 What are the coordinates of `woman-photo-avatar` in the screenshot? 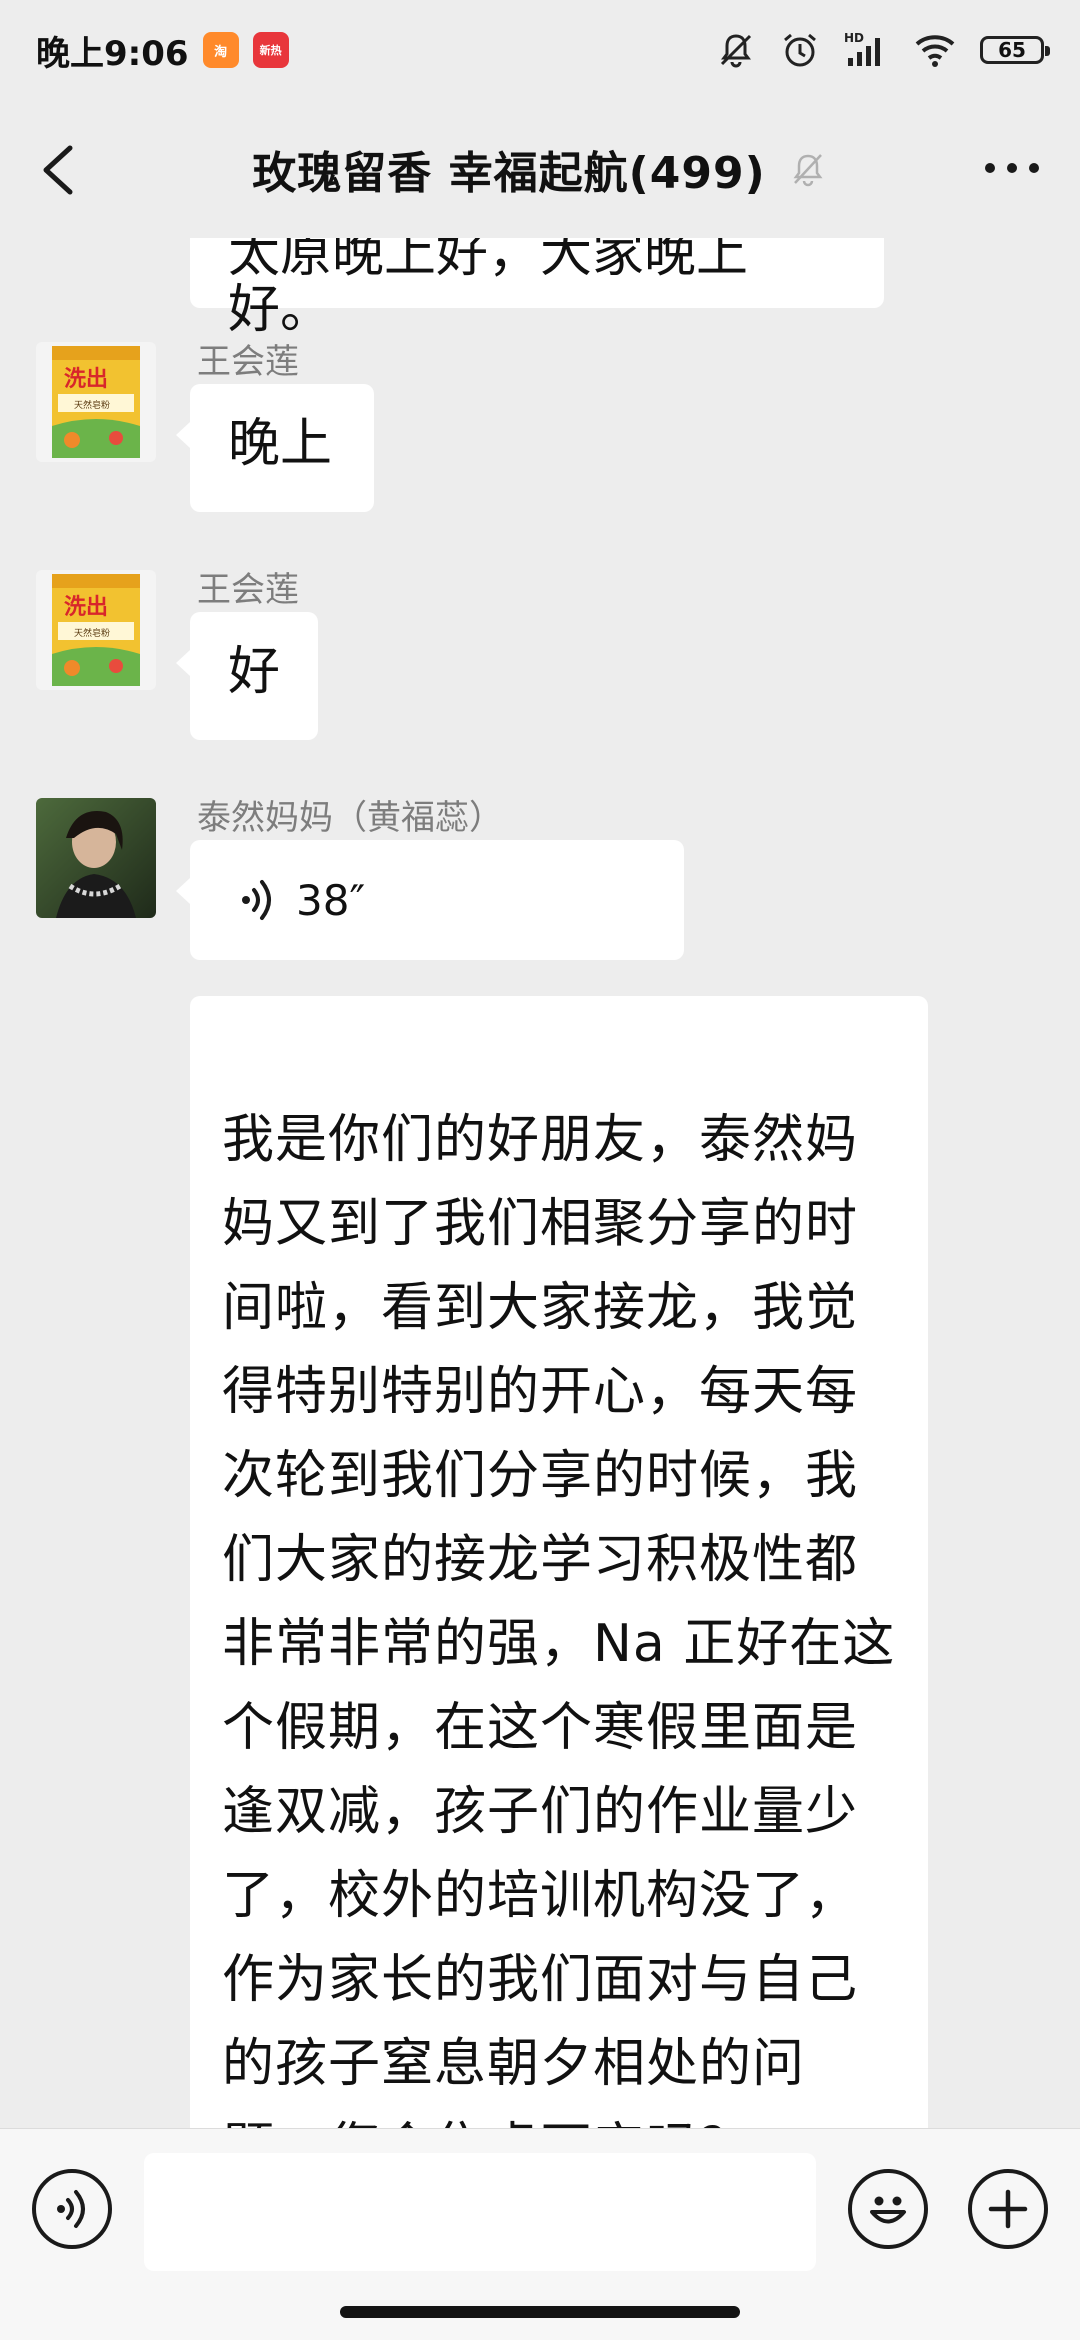 It's located at (96, 858).